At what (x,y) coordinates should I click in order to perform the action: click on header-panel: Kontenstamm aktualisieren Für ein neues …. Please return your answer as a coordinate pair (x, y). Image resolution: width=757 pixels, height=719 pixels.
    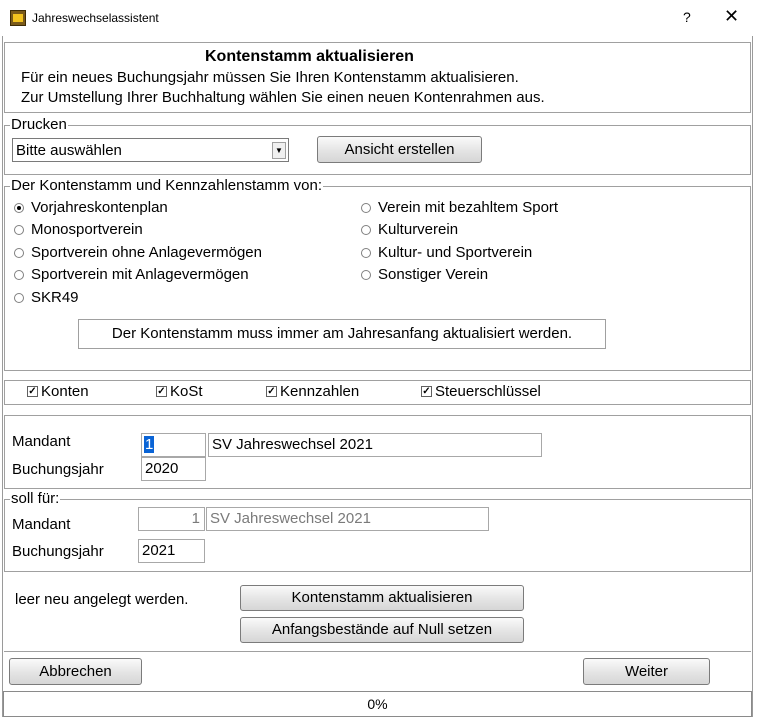
    Looking at the image, I should click on (377, 77).